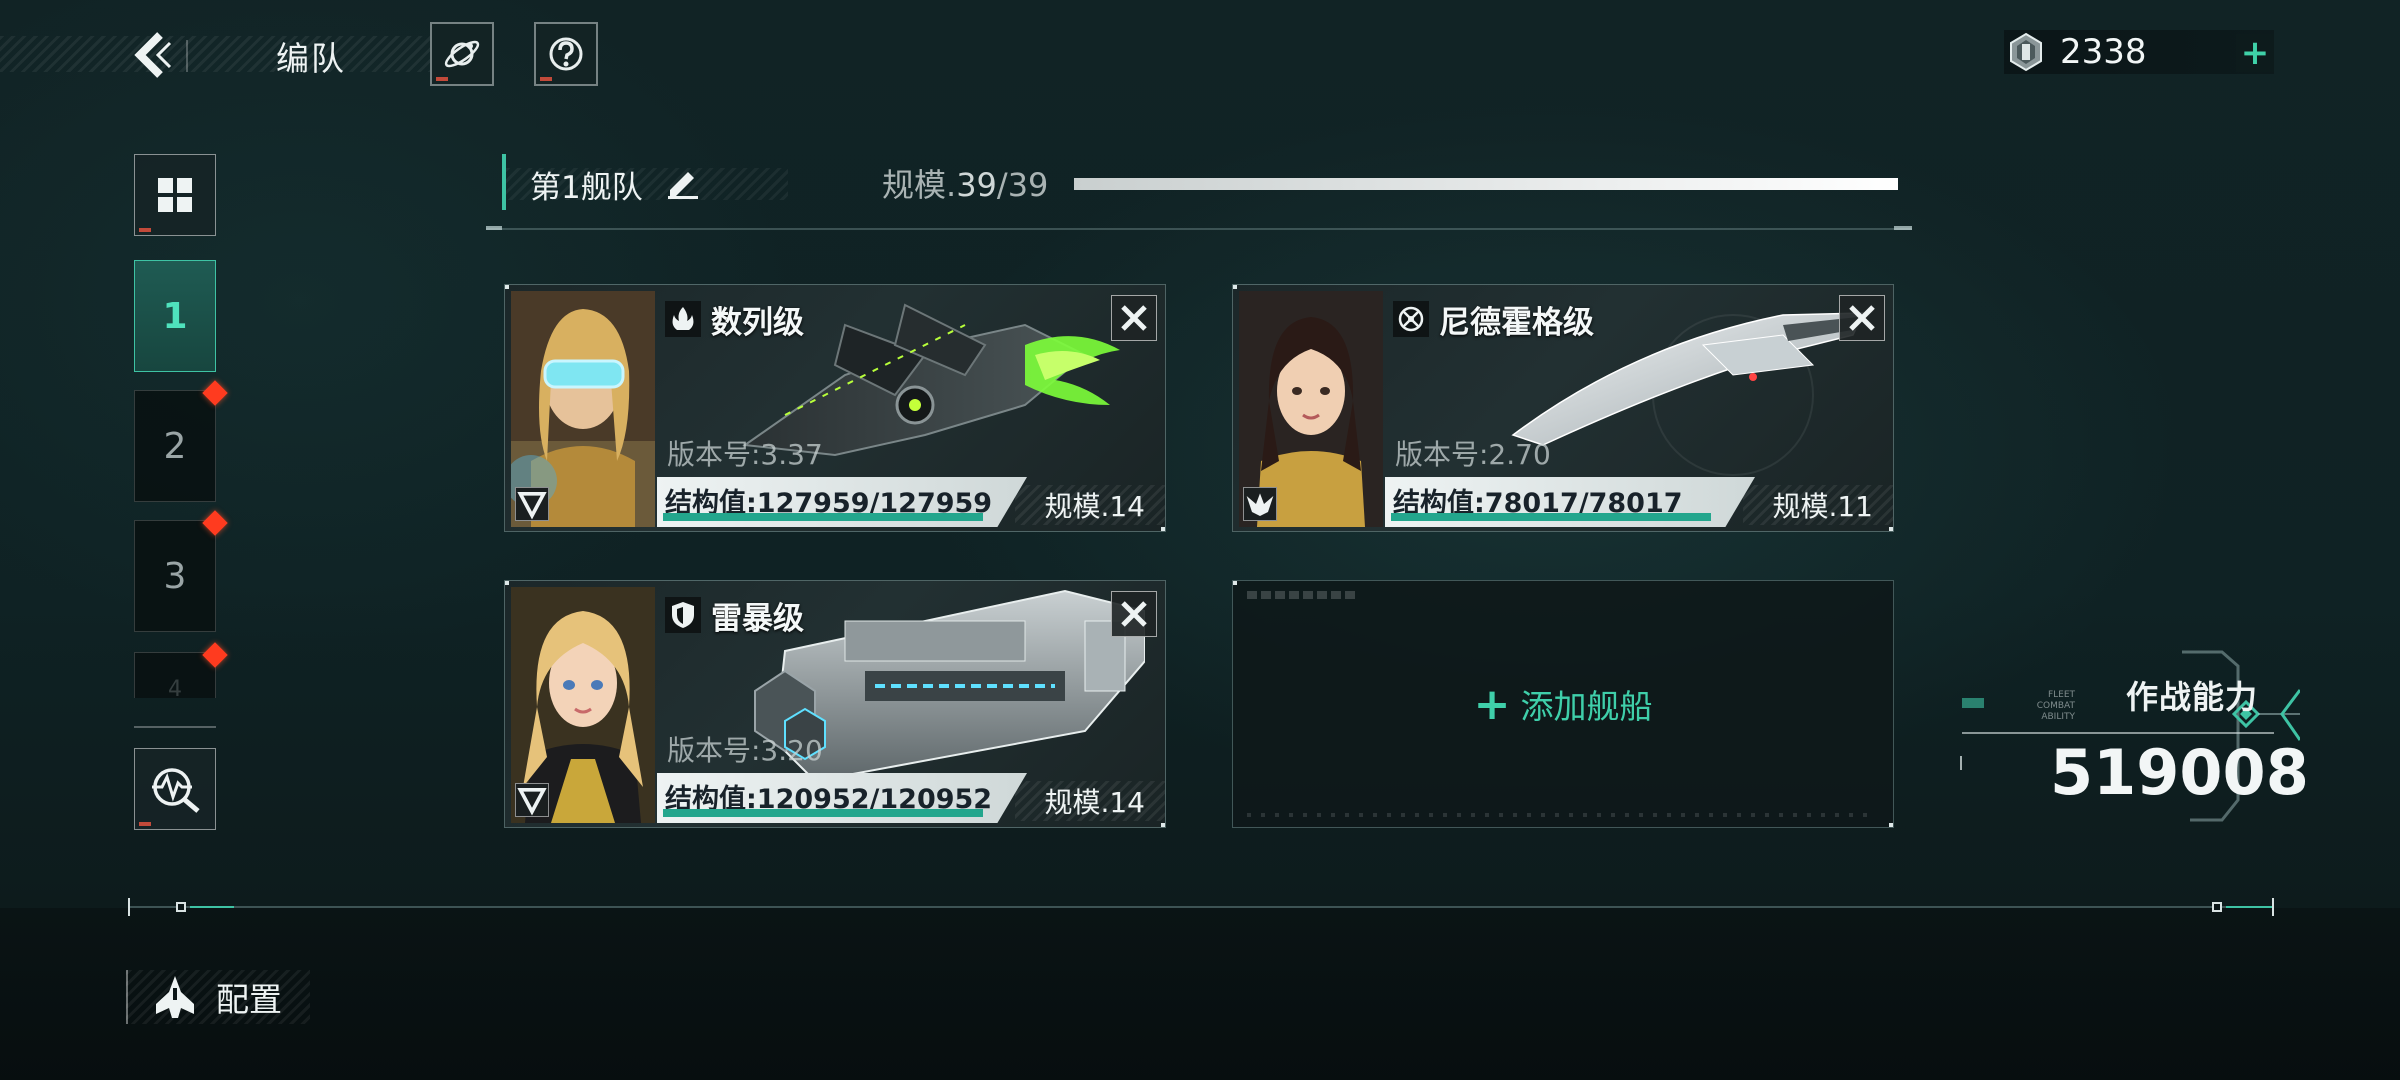 Image resolution: width=2400 pixels, height=1080 pixels. What do you see at coordinates (757, 619) in the screenshot?
I see `ship-name: 雷暴级` at bounding box center [757, 619].